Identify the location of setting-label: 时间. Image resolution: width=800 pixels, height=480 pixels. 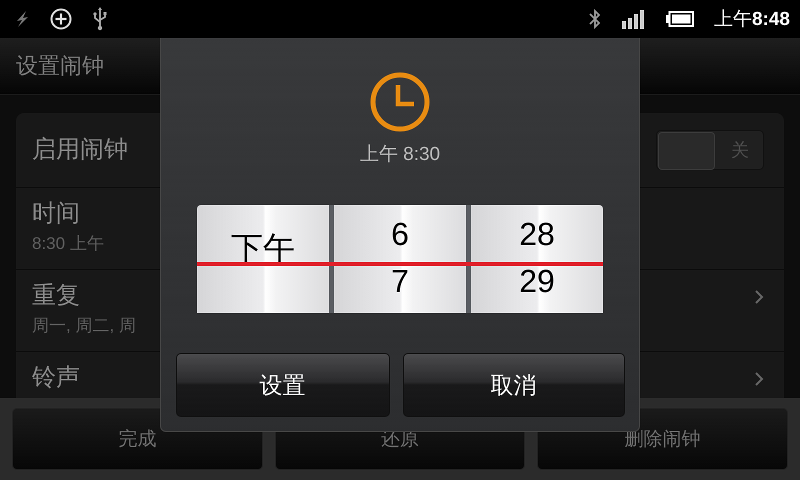
(56, 214).